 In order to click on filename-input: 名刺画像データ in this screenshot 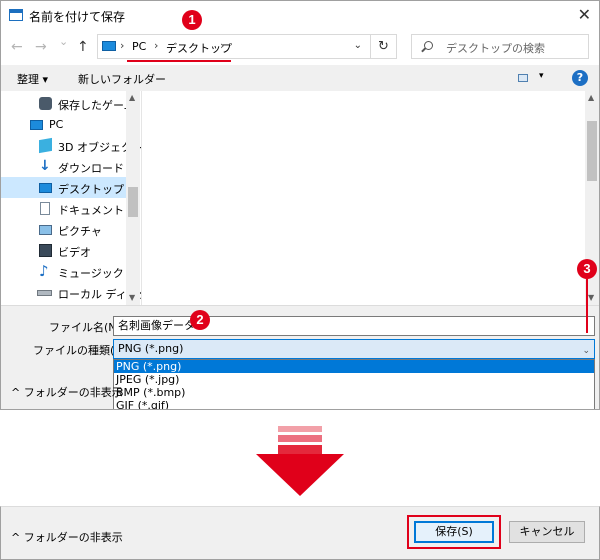, I will do `click(354, 326)`.